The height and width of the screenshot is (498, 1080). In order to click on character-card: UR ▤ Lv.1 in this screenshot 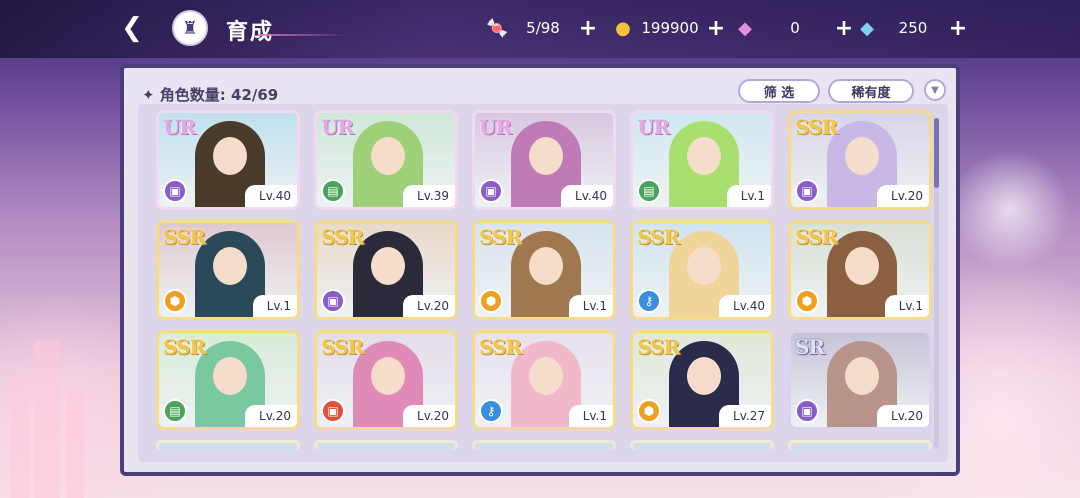, I will do `click(702, 160)`.